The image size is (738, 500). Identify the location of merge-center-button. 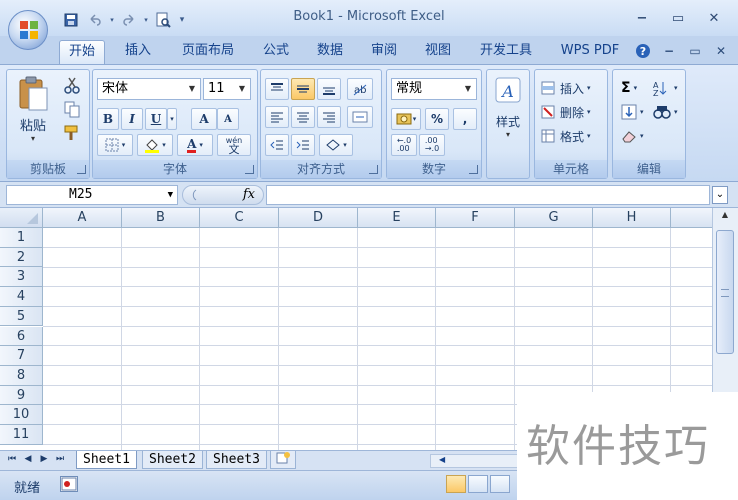
(360, 117).